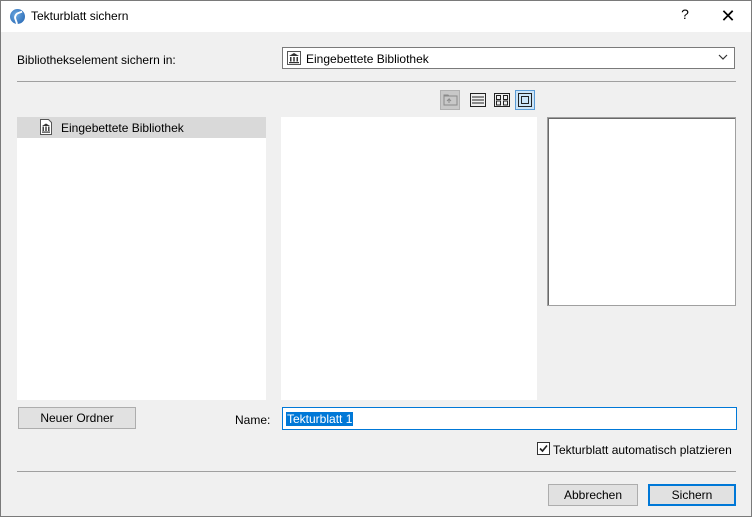 The height and width of the screenshot is (517, 752). What do you see at coordinates (642, 450) in the screenshot?
I see `auto-place-label: Tekturblatt automatisch platzieren` at bounding box center [642, 450].